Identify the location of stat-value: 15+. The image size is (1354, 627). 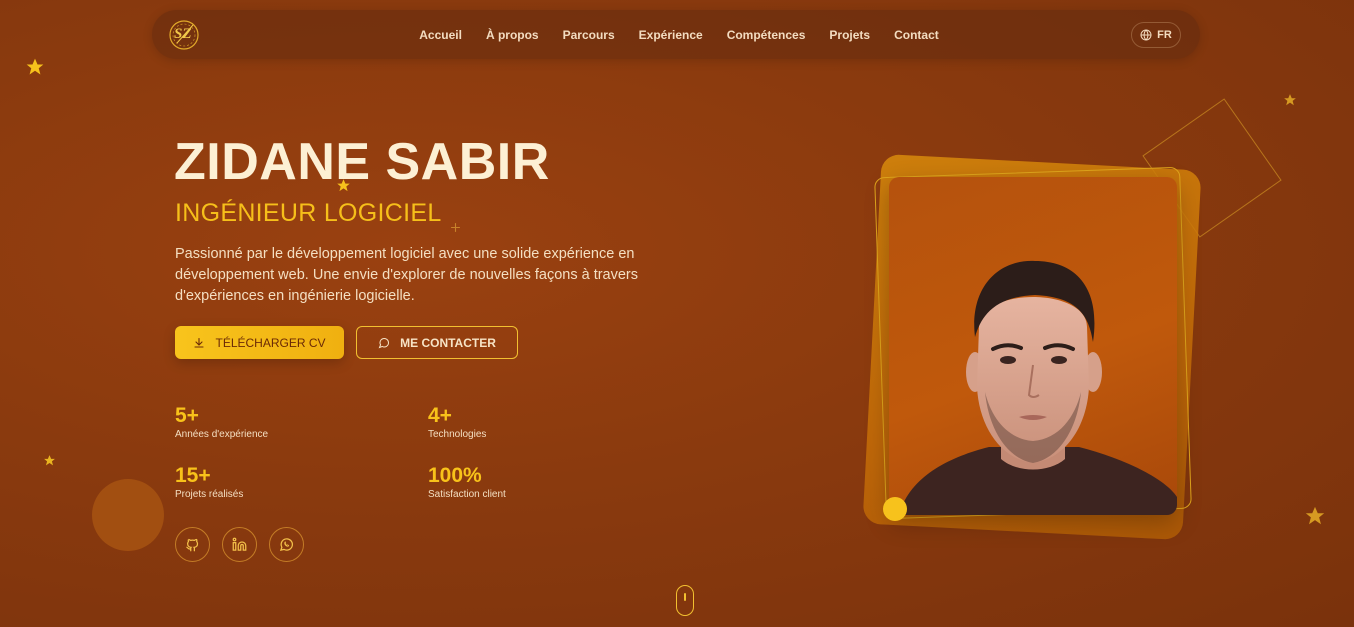
(193, 475).